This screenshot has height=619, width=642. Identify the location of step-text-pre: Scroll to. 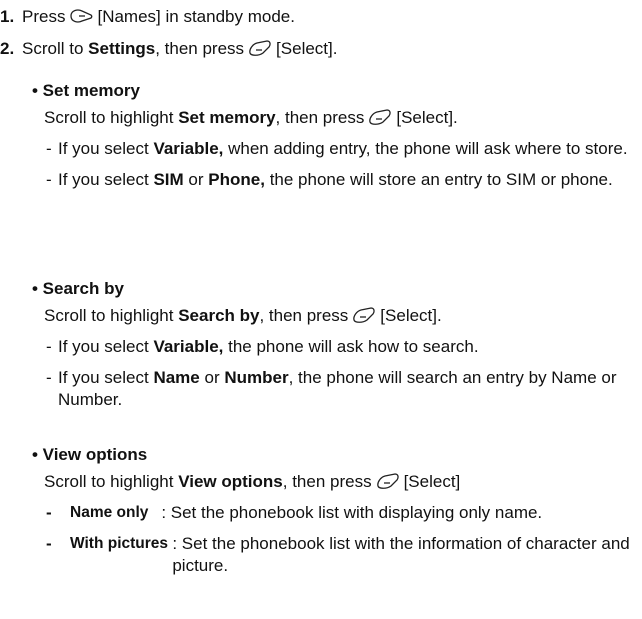
(53, 48).